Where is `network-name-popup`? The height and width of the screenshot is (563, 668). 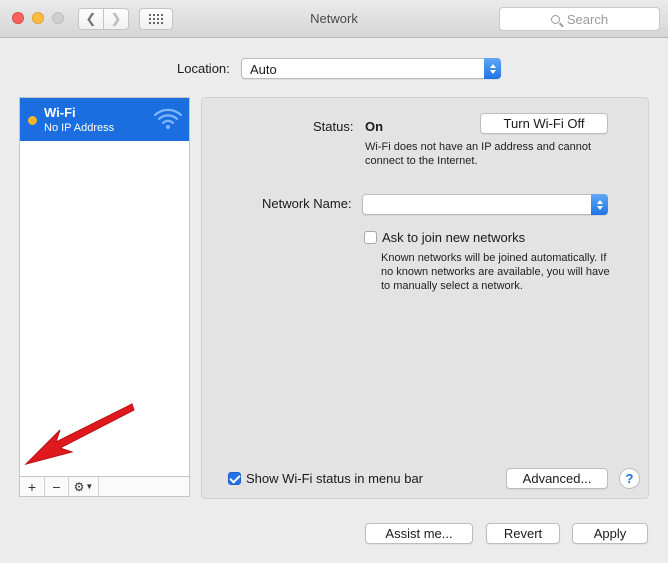
network-name-popup is located at coordinates (485, 204).